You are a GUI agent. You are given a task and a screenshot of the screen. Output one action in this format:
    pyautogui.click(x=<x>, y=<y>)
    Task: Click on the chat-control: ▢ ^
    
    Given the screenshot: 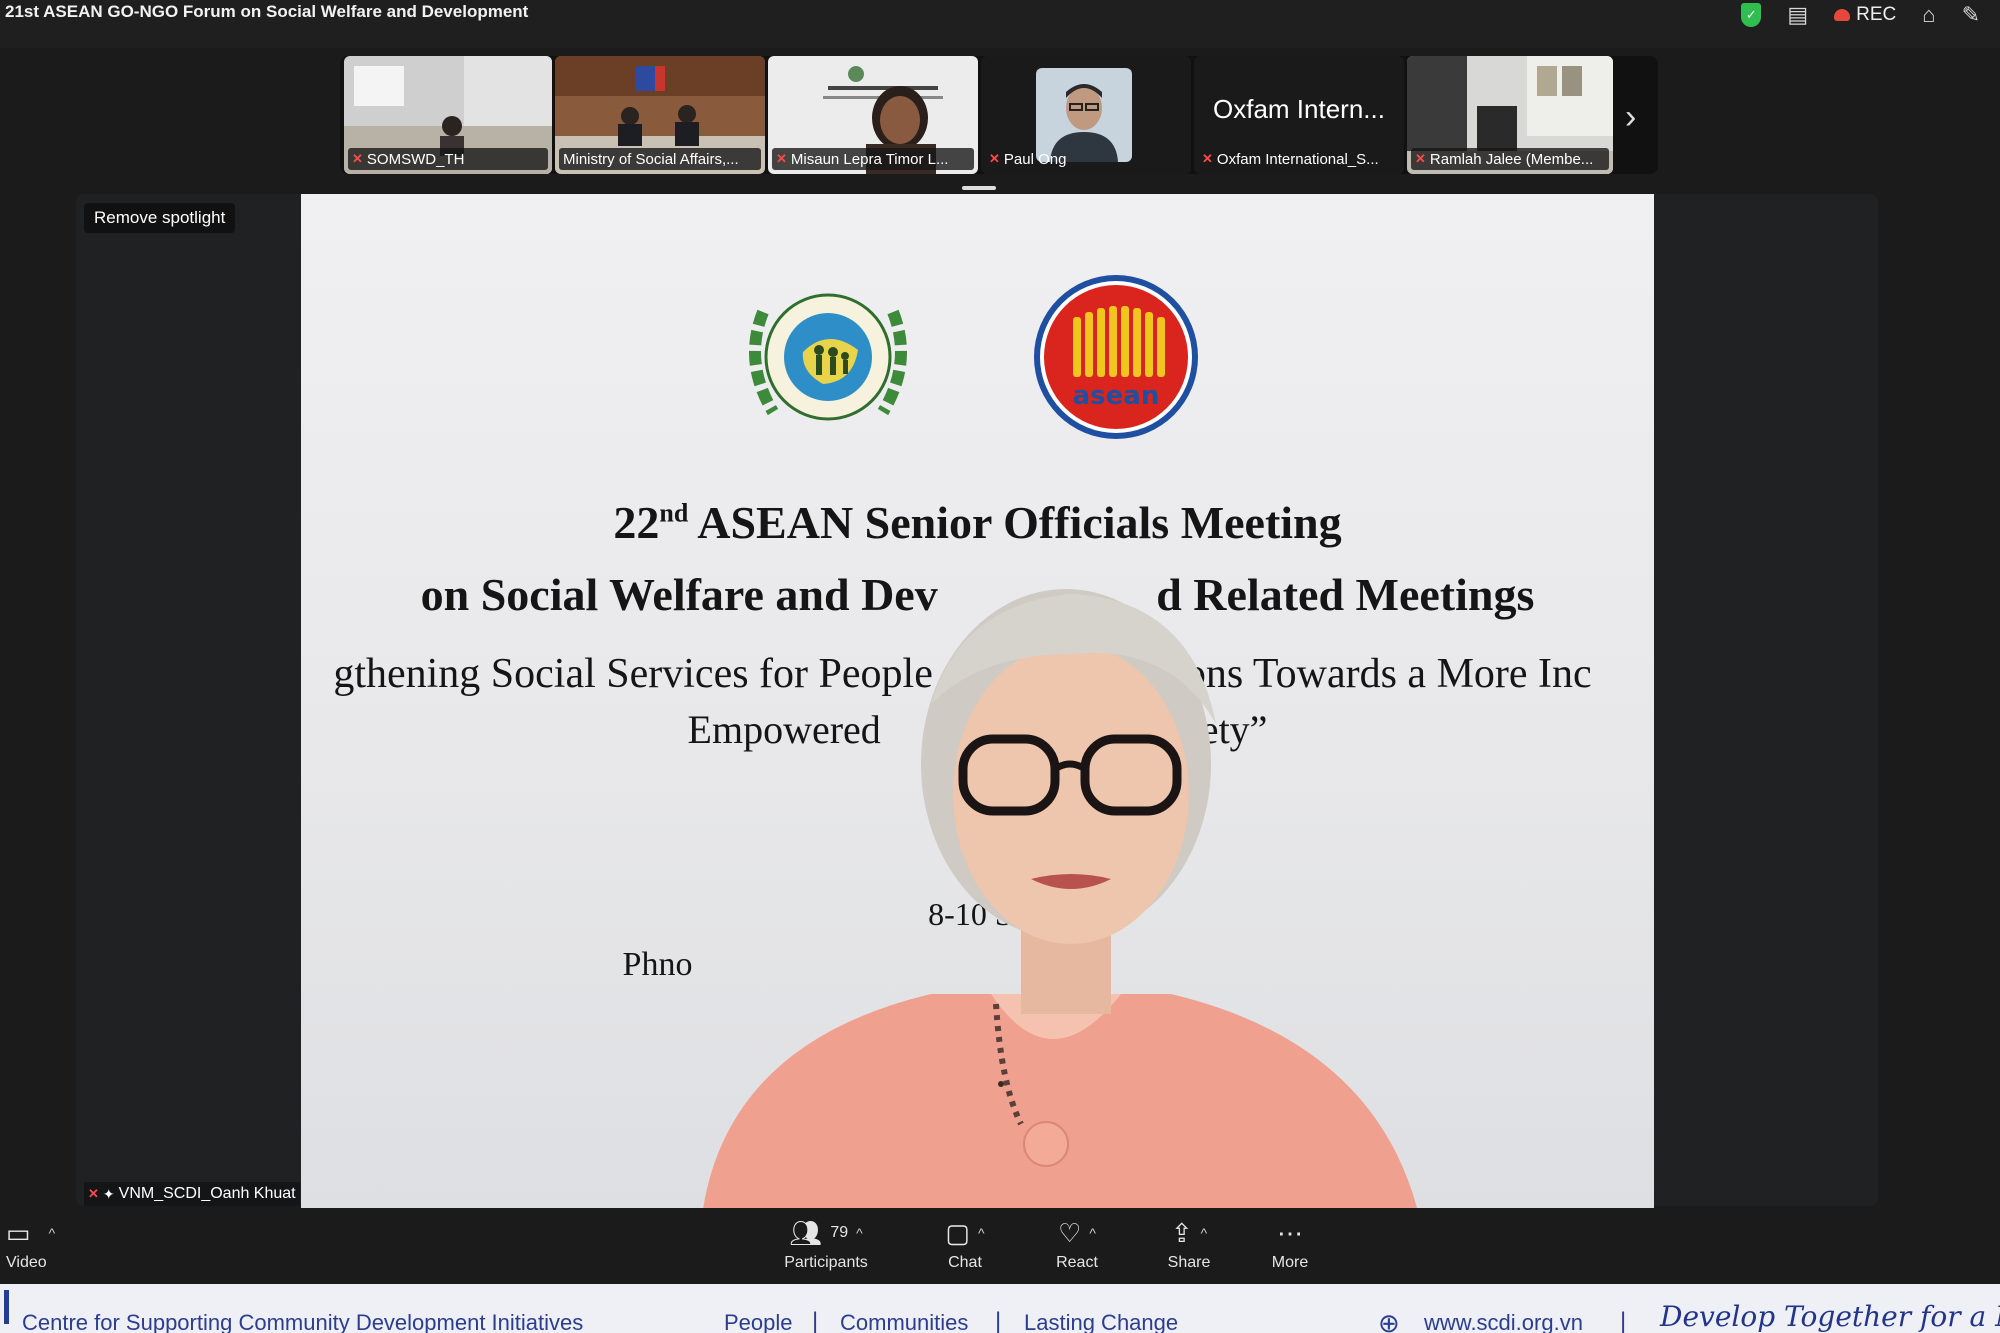 What is the action you would take?
    pyautogui.click(x=965, y=1233)
    